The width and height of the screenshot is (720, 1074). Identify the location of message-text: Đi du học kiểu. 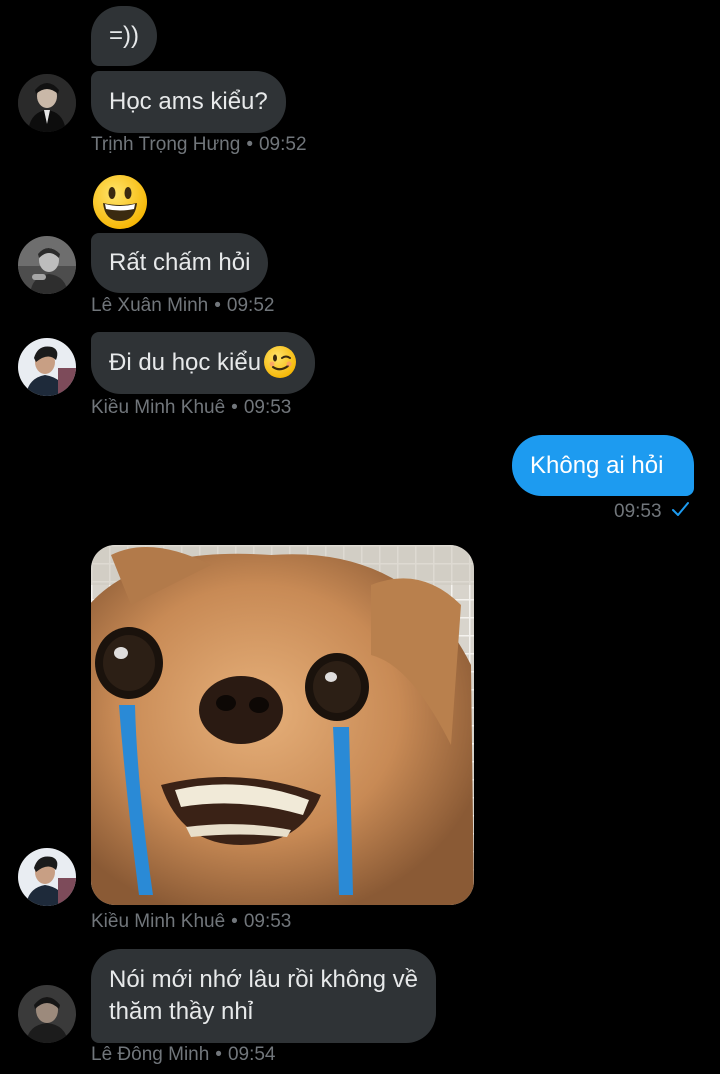
(185, 362).